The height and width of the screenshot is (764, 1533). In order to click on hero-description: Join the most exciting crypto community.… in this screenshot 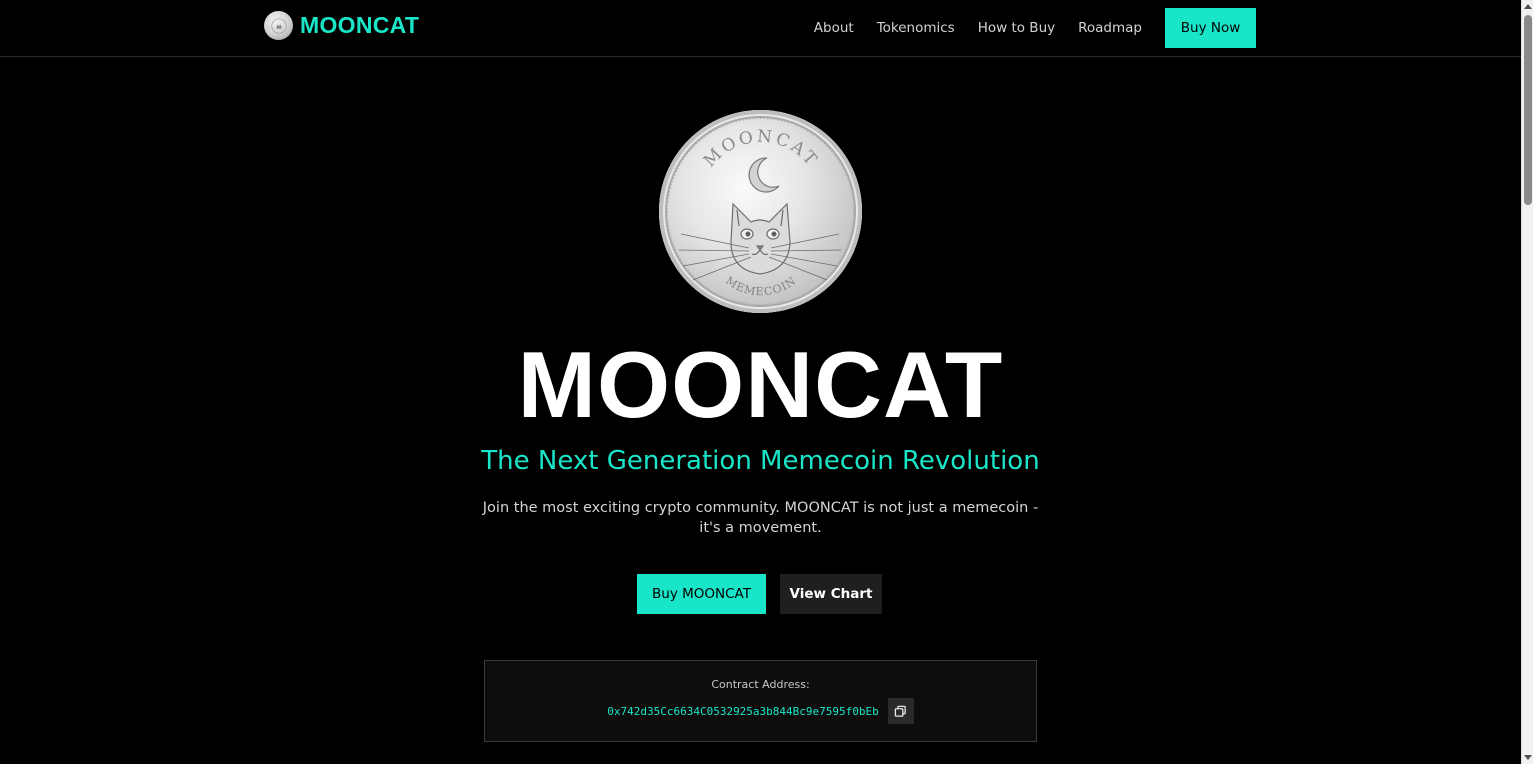, I will do `click(760, 518)`.